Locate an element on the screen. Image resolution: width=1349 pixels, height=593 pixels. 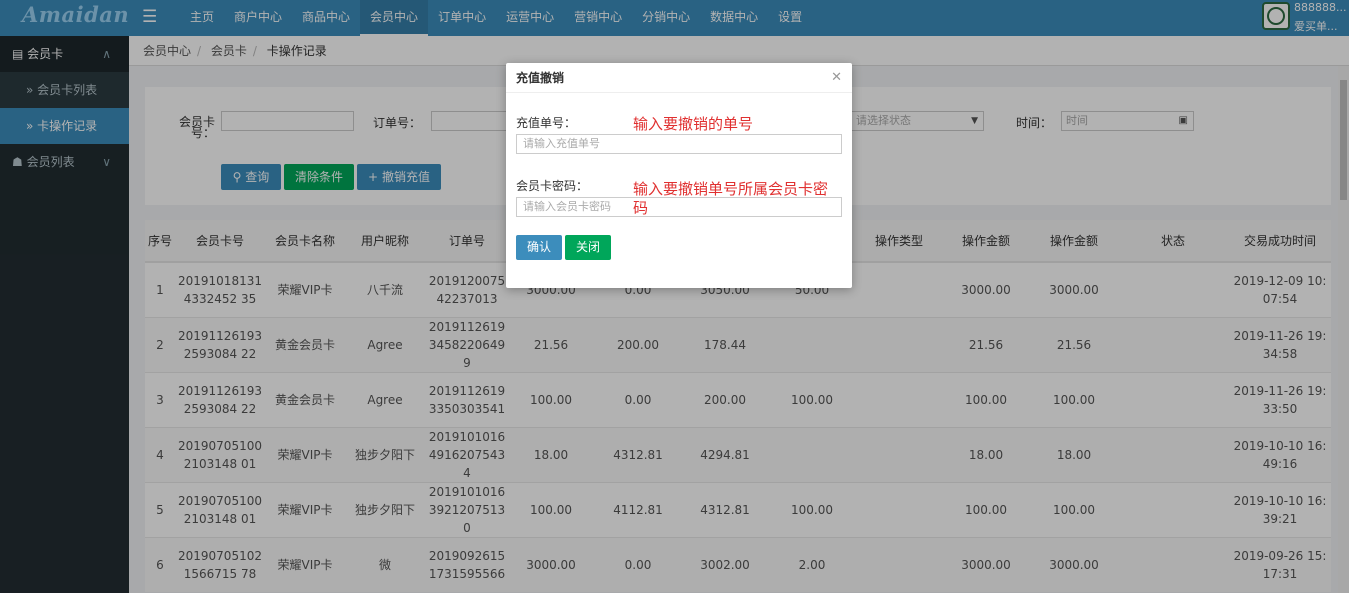
recharge-order-input: 请输入充值单号 is located at coordinates (679, 144).